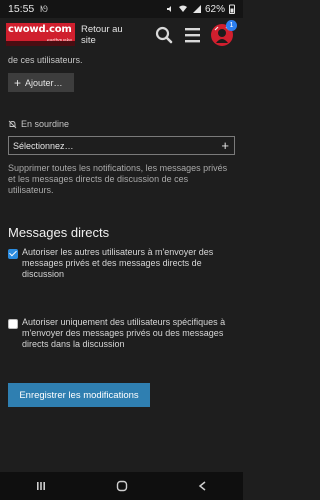 Image resolution: width=320 pixels, height=500 pixels. I want to click on site-logo: cwowd.com earthquake, so click(40, 34).